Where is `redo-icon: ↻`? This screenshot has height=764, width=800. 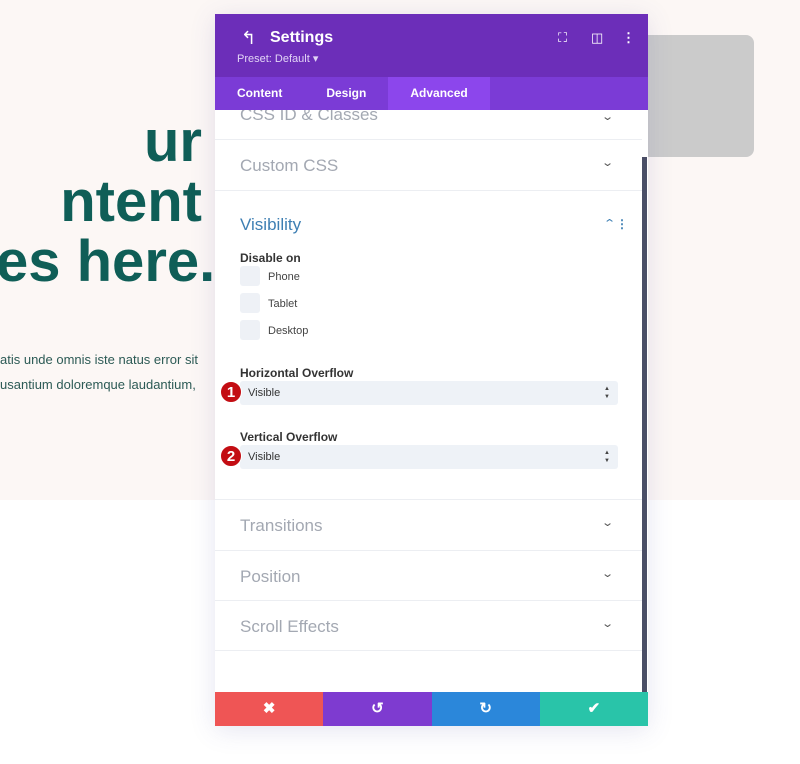 redo-icon: ↻ is located at coordinates (485, 708).